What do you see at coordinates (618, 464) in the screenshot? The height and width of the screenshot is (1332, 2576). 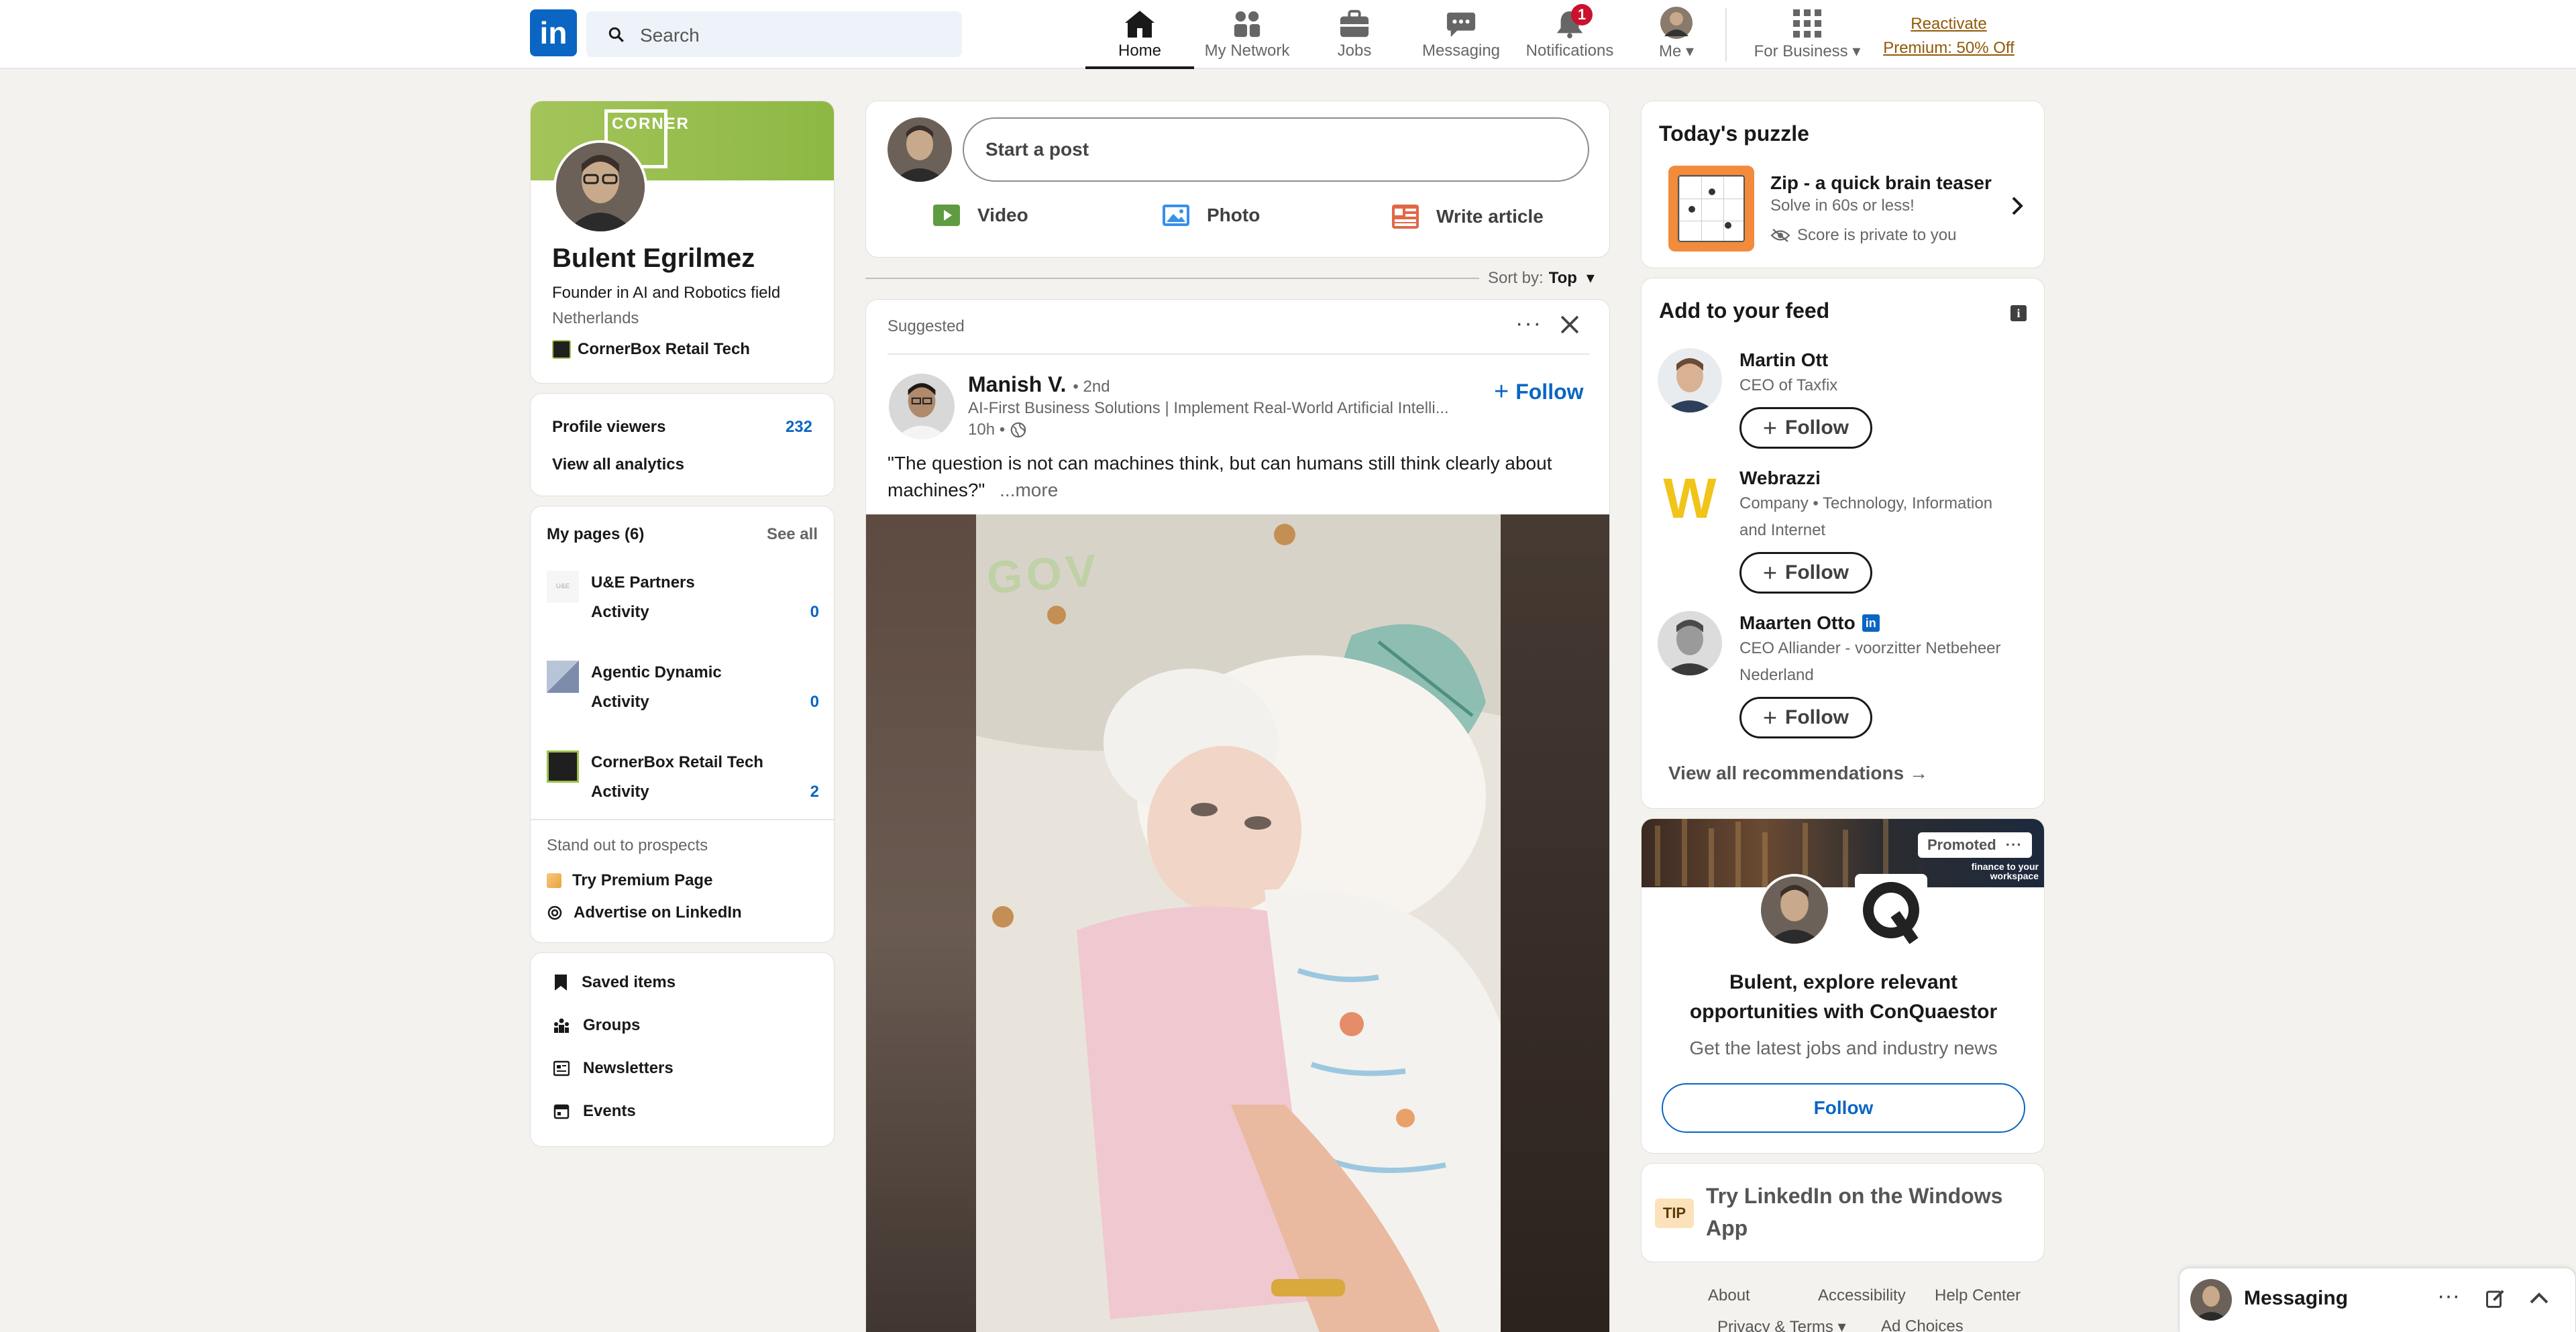 I see `view-all-analytics-link: View all analytics` at bounding box center [618, 464].